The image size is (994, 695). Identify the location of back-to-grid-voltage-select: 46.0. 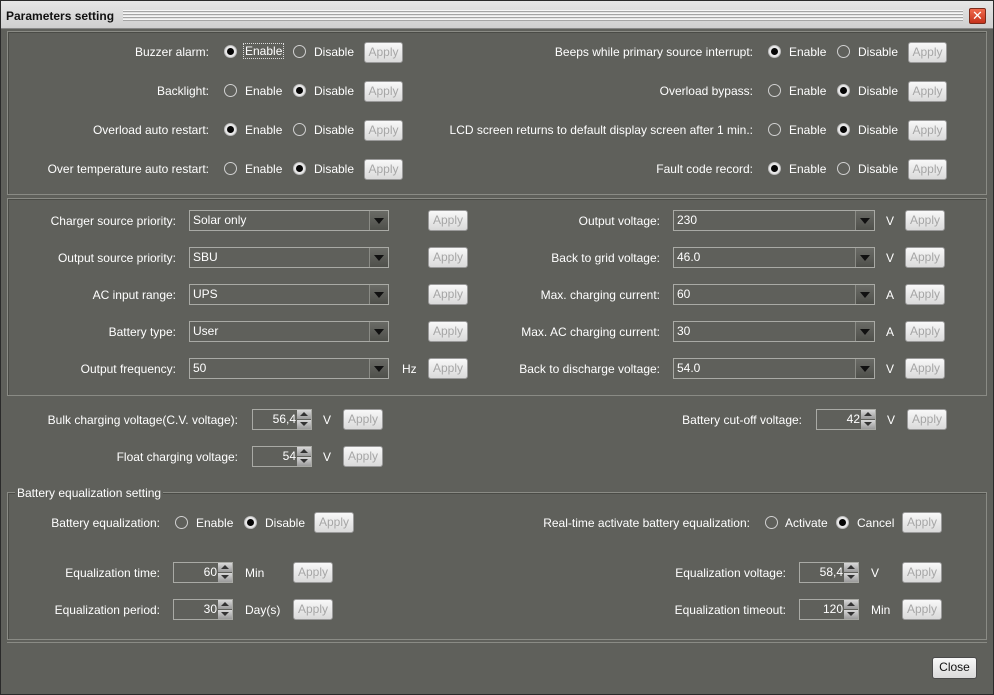
(774, 257).